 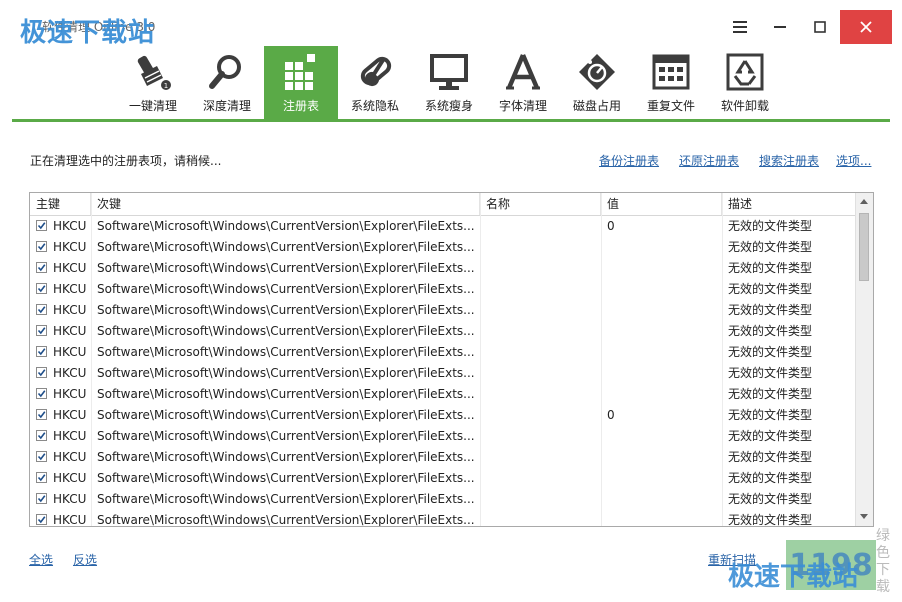 I want to click on tool-font-clean: 字体清理, so click(x=523, y=83).